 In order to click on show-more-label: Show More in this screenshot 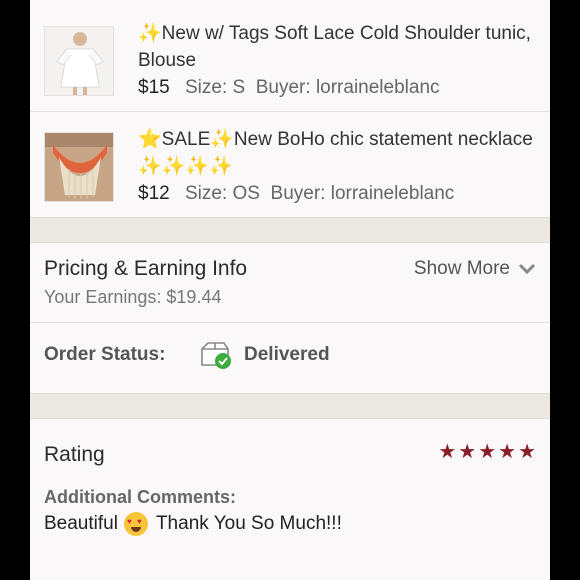, I will do `click(461, 268)`.